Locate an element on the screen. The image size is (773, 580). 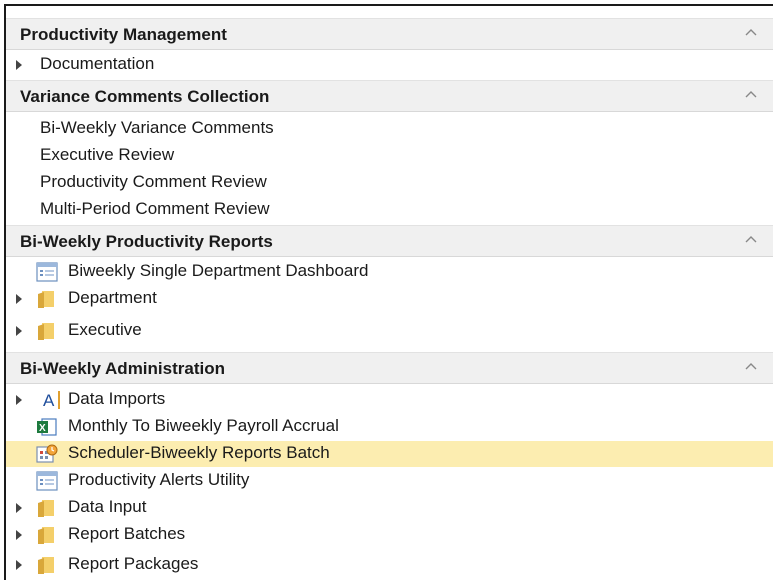
list-item-label: Productivity Alerts Utility is located at coordinates (159, 479).